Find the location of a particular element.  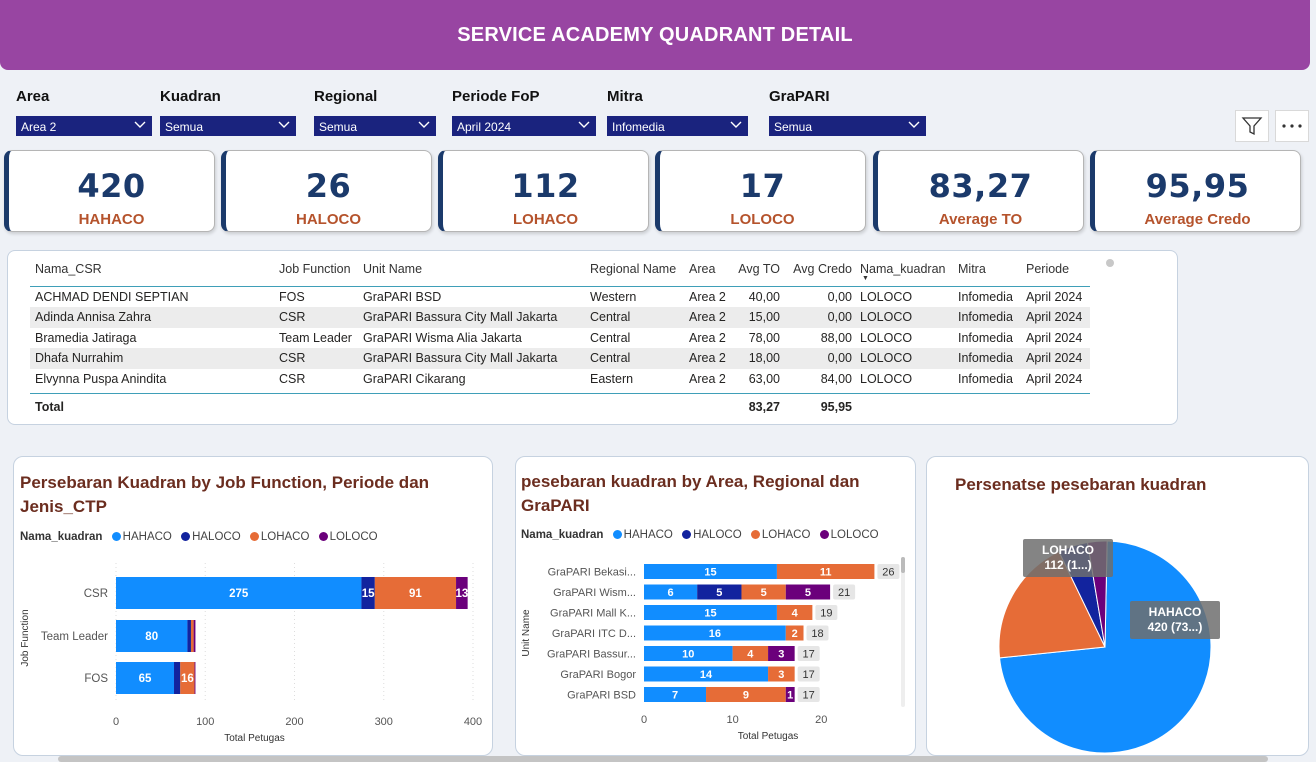

table-scrollbar is located at coordinates (1110, 263).